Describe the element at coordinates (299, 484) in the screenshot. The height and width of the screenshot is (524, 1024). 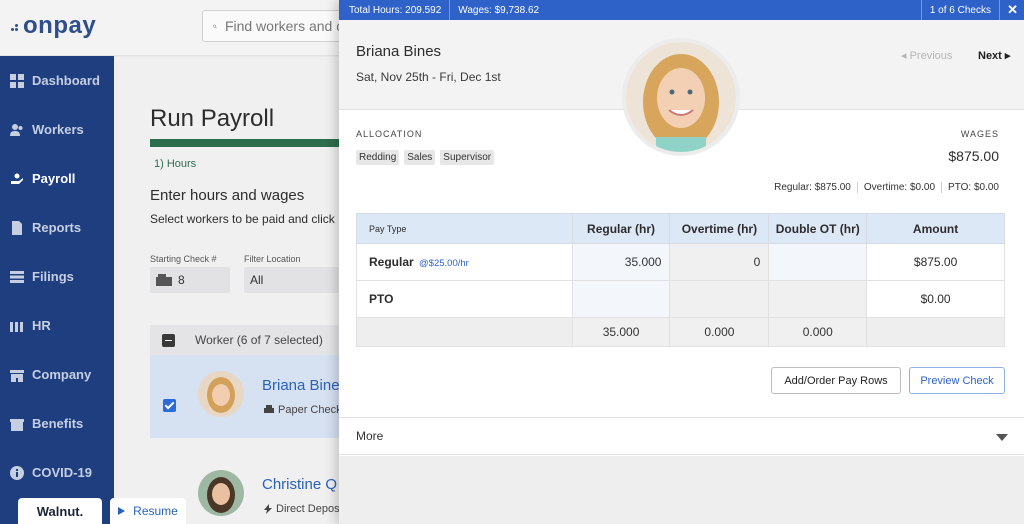
I see `worker-name: Christine Q` at that location.